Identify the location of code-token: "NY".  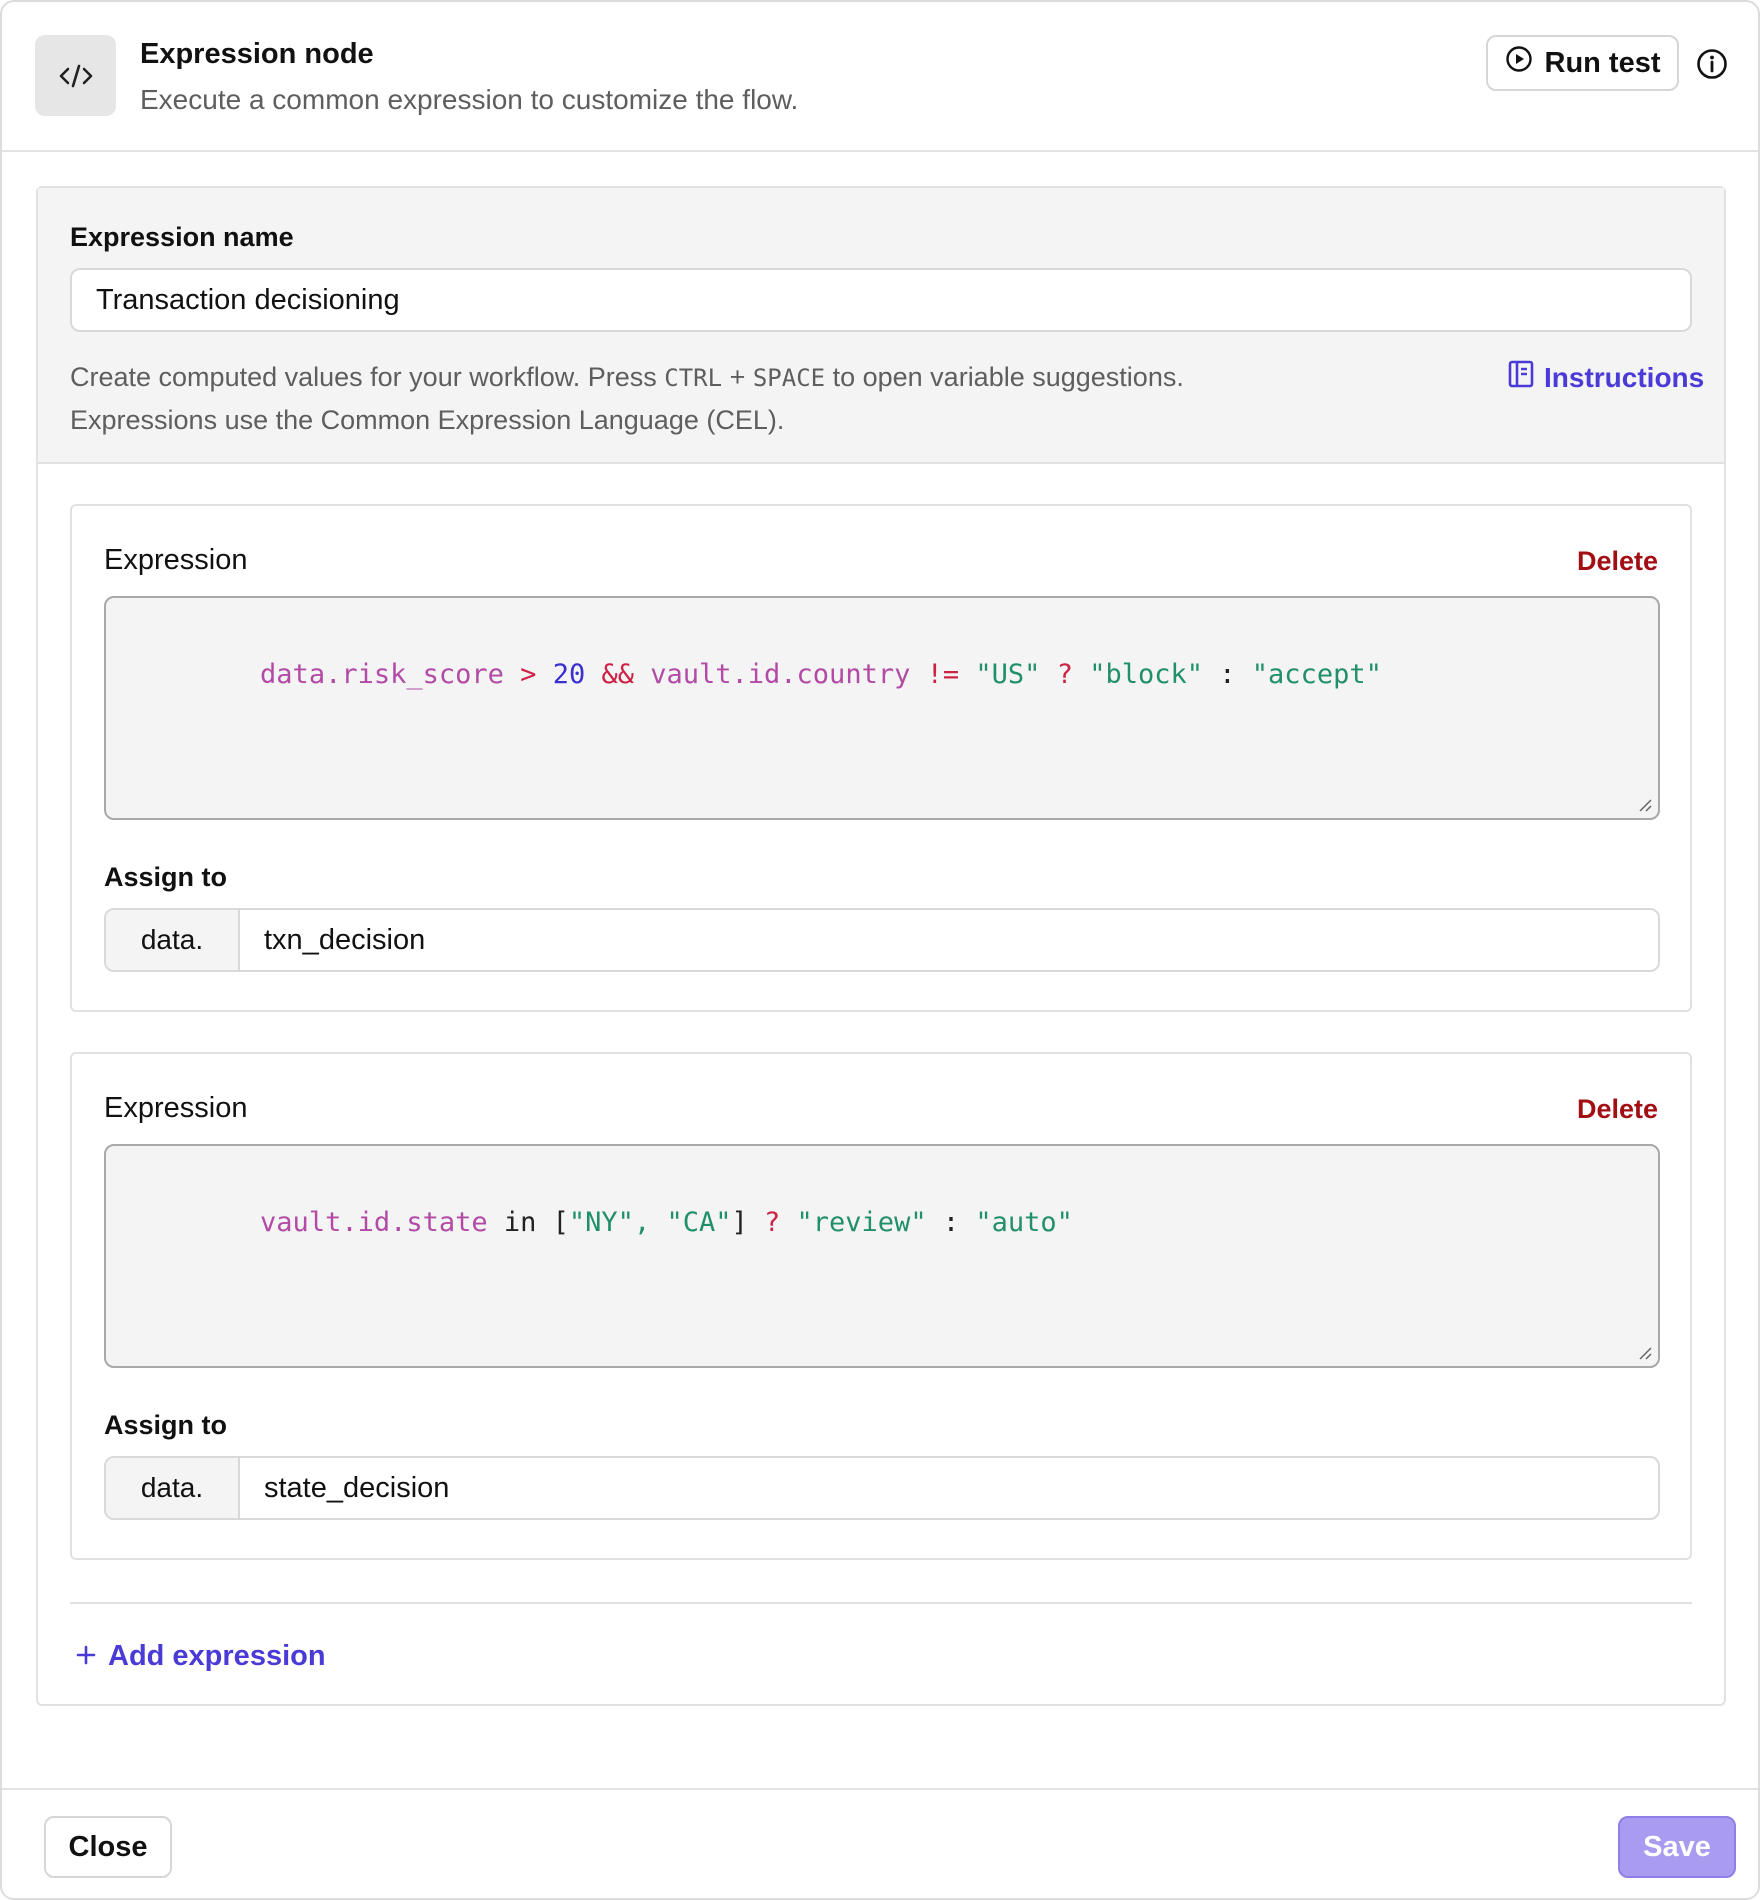
(601, 1222).